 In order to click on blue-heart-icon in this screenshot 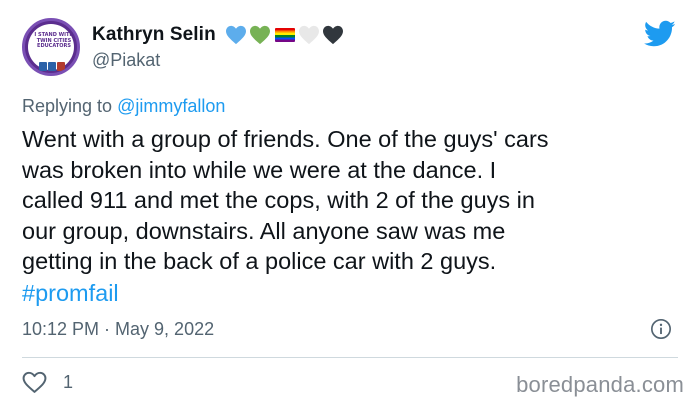, I will do `click(235, 35)`.